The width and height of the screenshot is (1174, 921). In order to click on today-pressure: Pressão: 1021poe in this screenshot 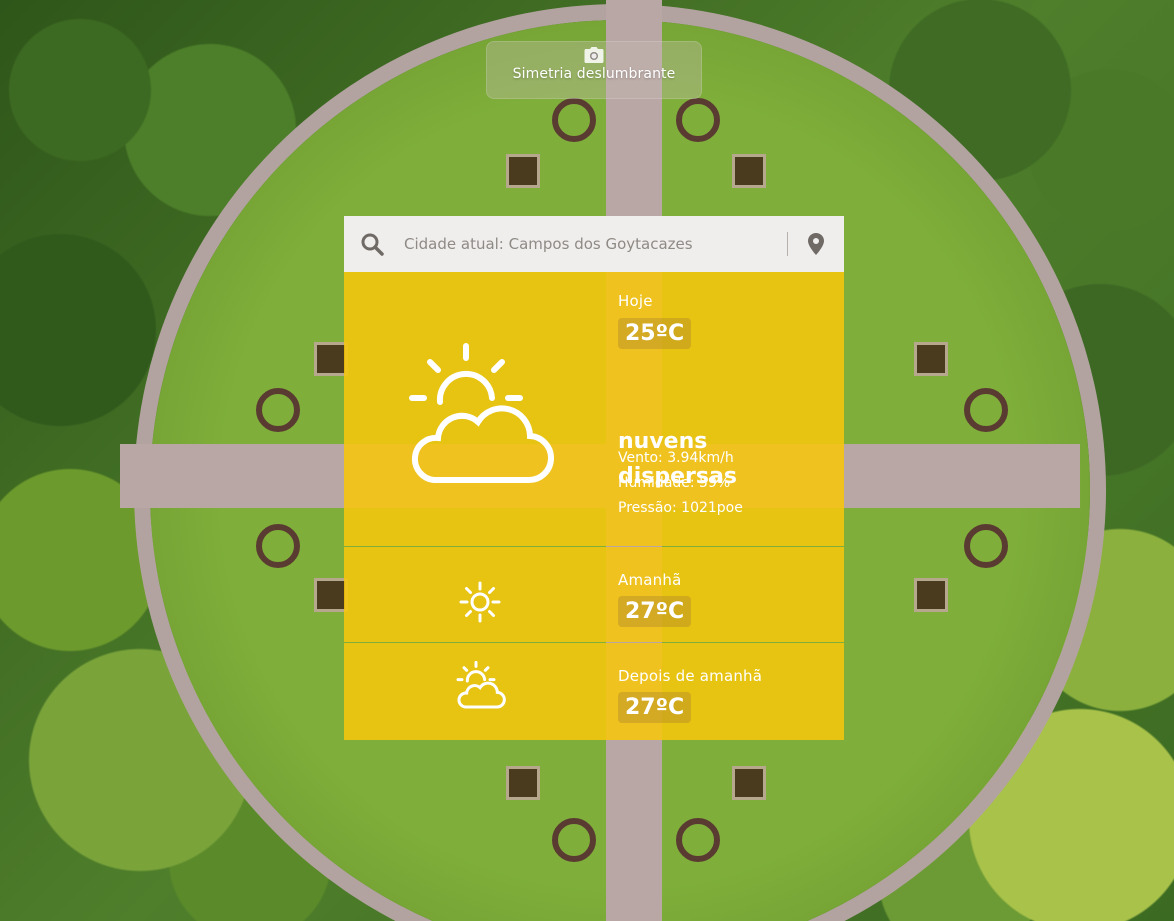, I will do `click(680, 508)`.